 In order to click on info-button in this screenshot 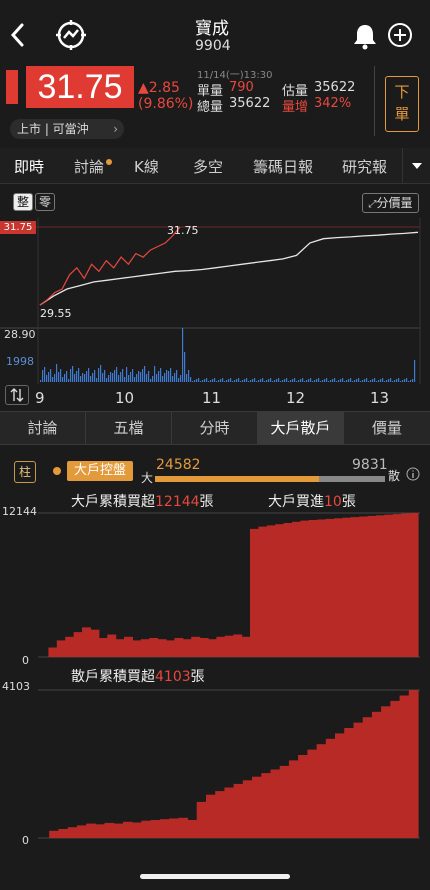, I will do `click(413, 473)`.